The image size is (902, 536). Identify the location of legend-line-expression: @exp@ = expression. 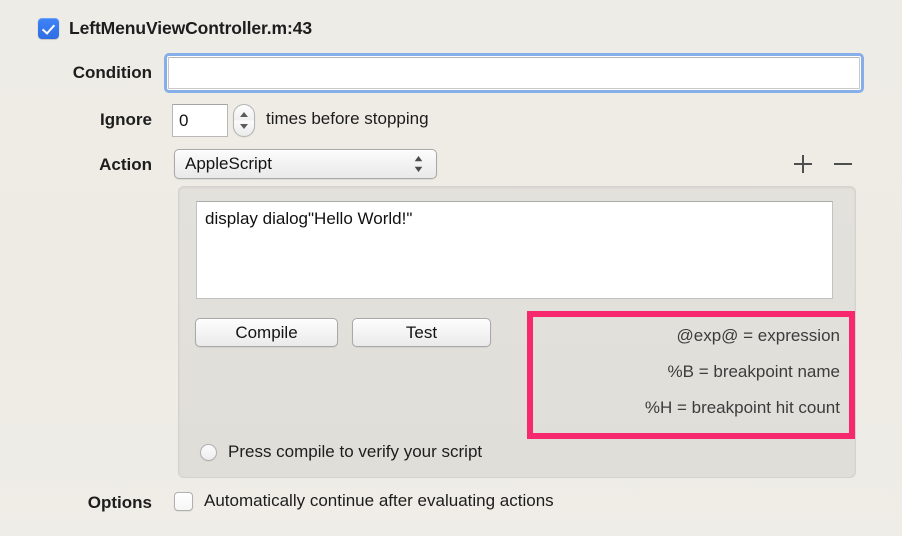
(758, 335).